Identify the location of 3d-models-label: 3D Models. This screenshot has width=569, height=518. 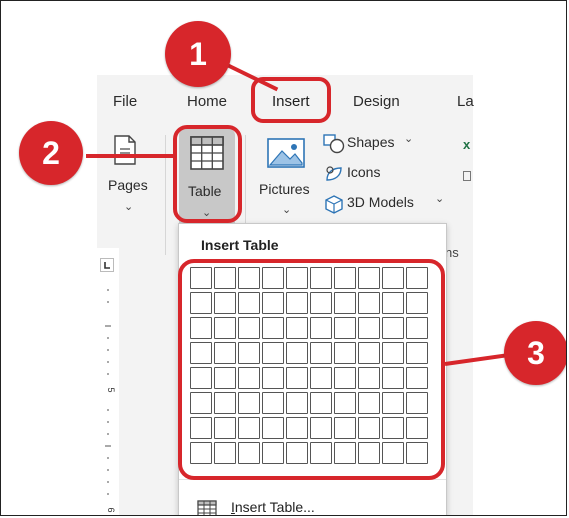
(380, 202).